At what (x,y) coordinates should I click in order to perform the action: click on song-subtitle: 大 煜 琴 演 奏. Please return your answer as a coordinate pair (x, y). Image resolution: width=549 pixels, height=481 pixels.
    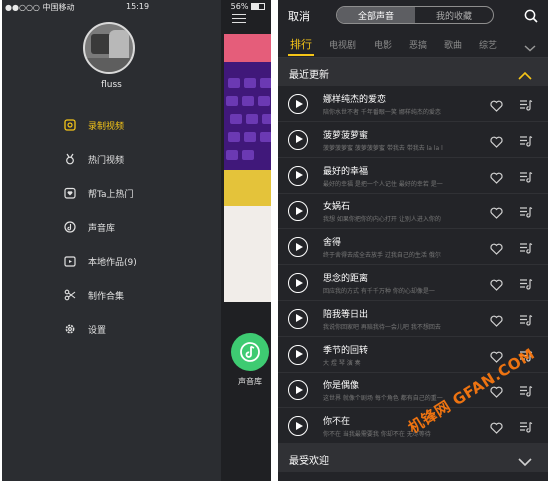
    Looking at the image, I should click on (342, 363).